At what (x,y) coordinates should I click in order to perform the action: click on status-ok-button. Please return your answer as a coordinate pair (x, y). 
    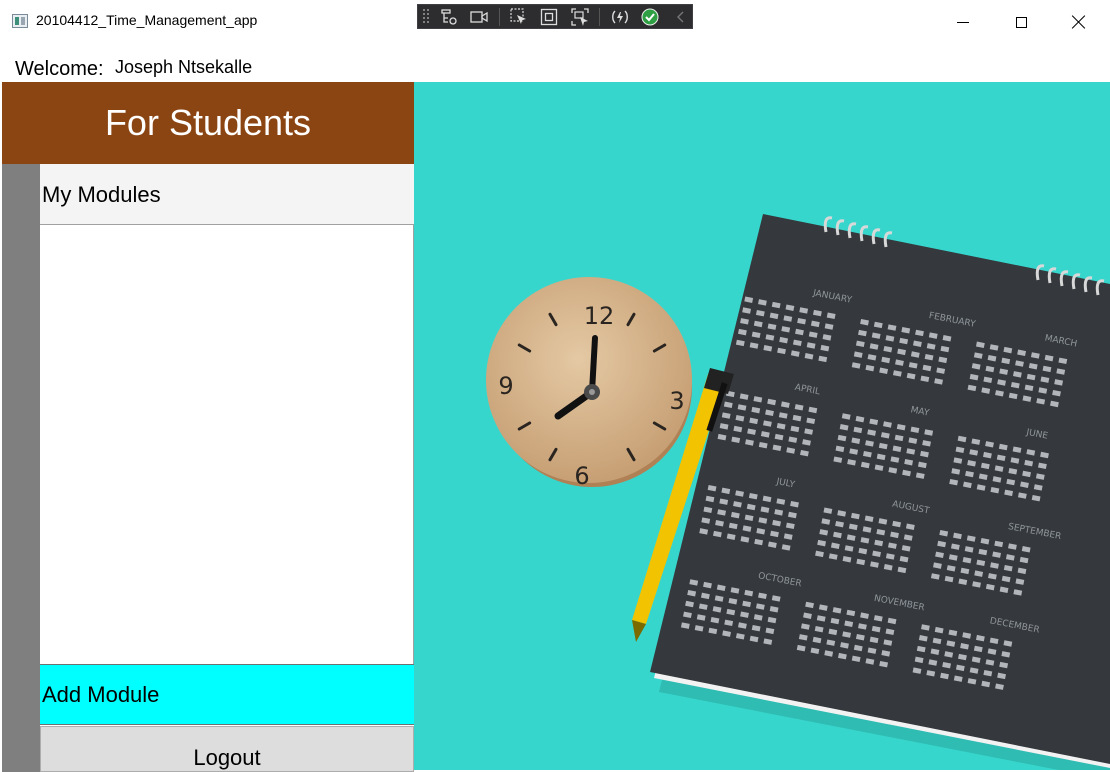
    Looking at the image, I should click on (650, 17).